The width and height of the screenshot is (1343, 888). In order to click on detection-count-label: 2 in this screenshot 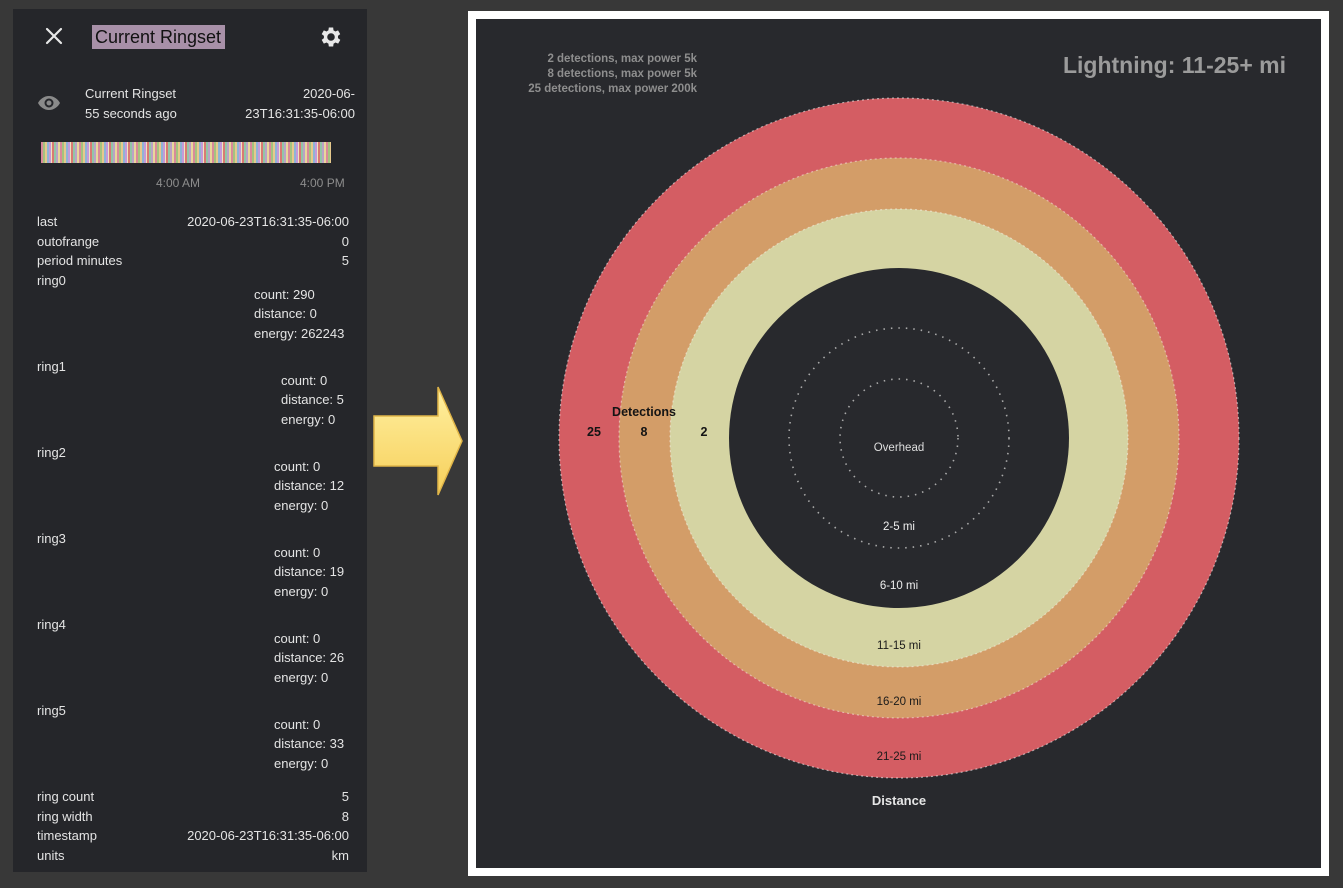, I will do `click(704, 432)`.